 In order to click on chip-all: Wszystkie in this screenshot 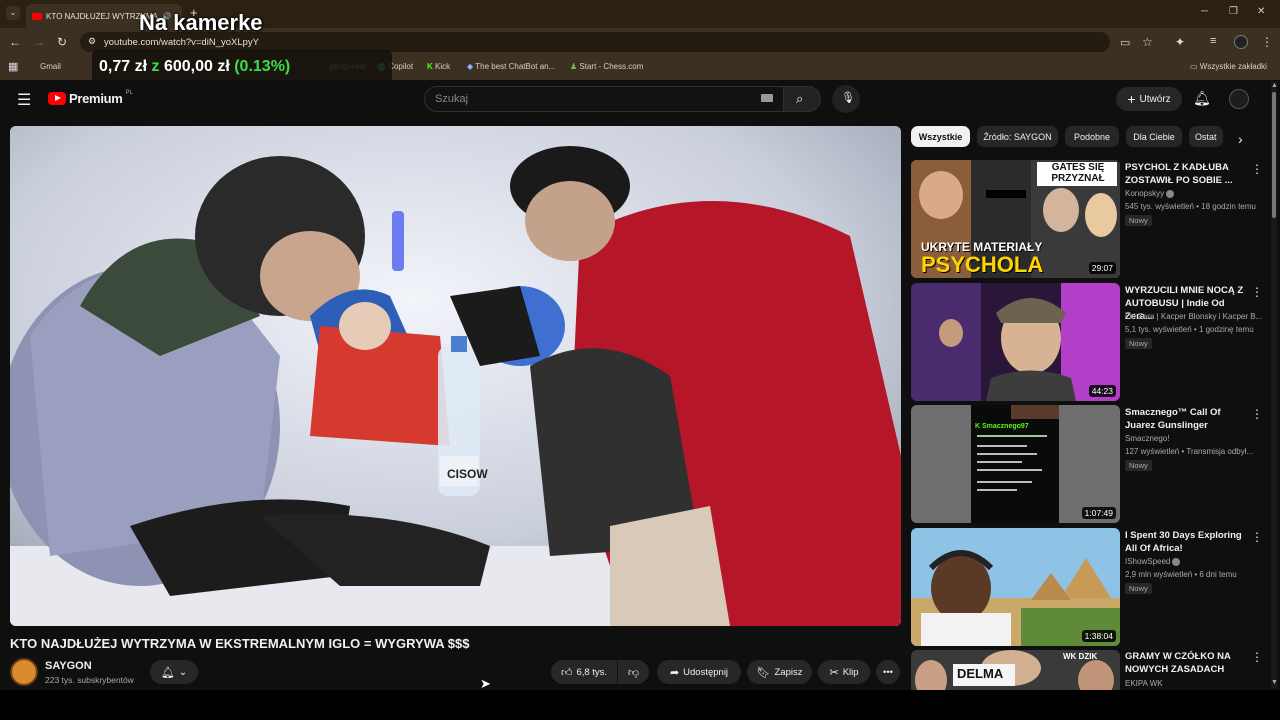, I will do `click(940, 136)`.